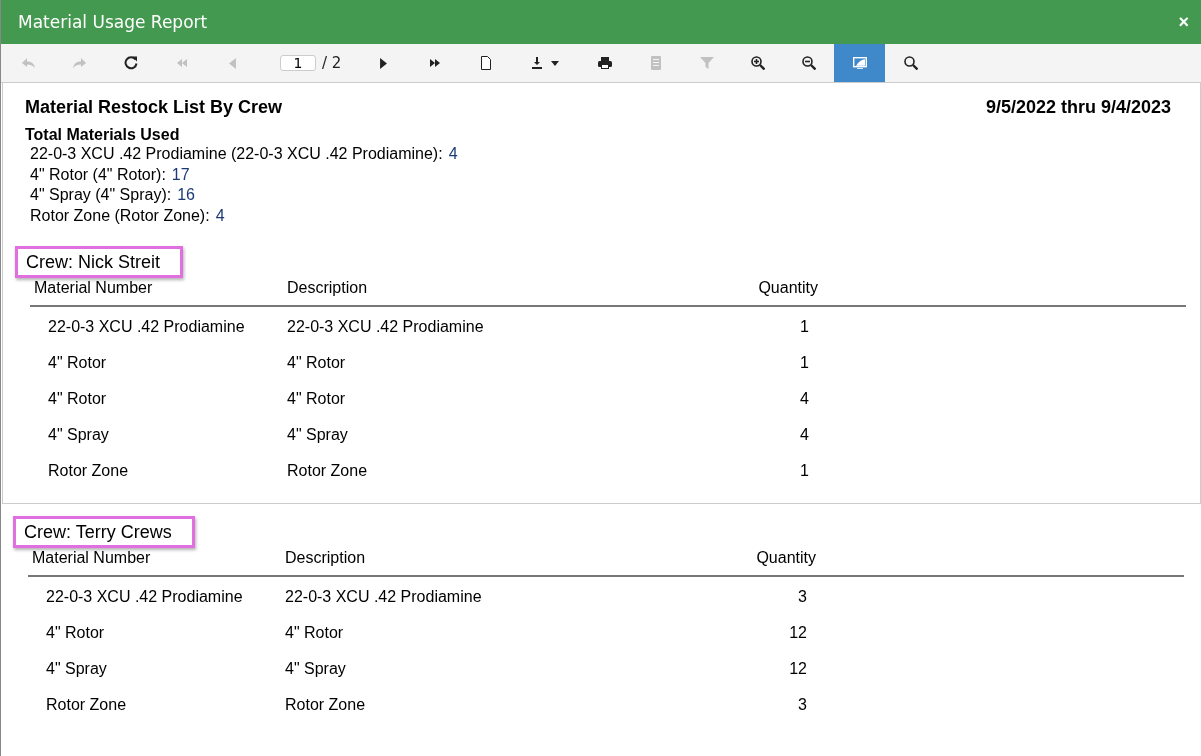 The image size is (1201, 756). Describe the element at coordinates (99, 262) in the screenshot. I see `crew-heading: Crew: Nick Streit` at that location.